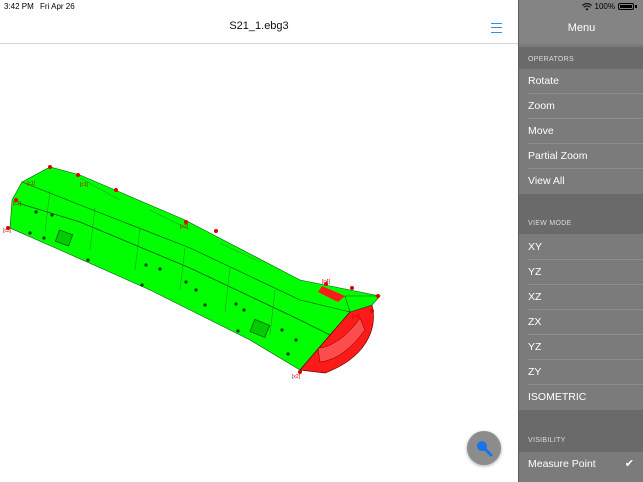 Image resolution: width=643 pixels, height=482 pixels. I want to click on menu-item-label: Move, so click(541, 131).